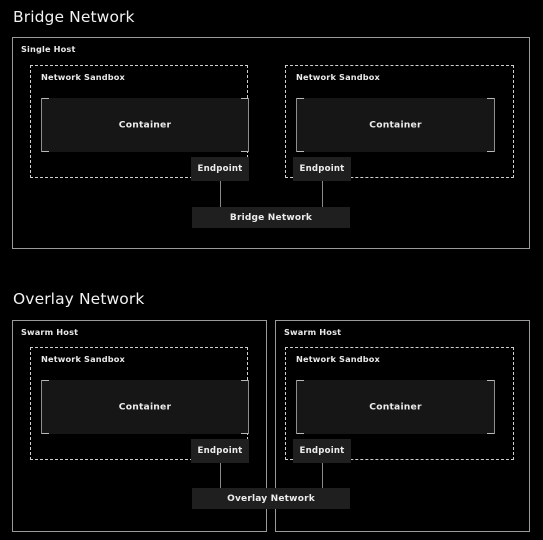 The image size is (543, 540). I want to click on container-label-bridge-right: Container, so click(395, 125).